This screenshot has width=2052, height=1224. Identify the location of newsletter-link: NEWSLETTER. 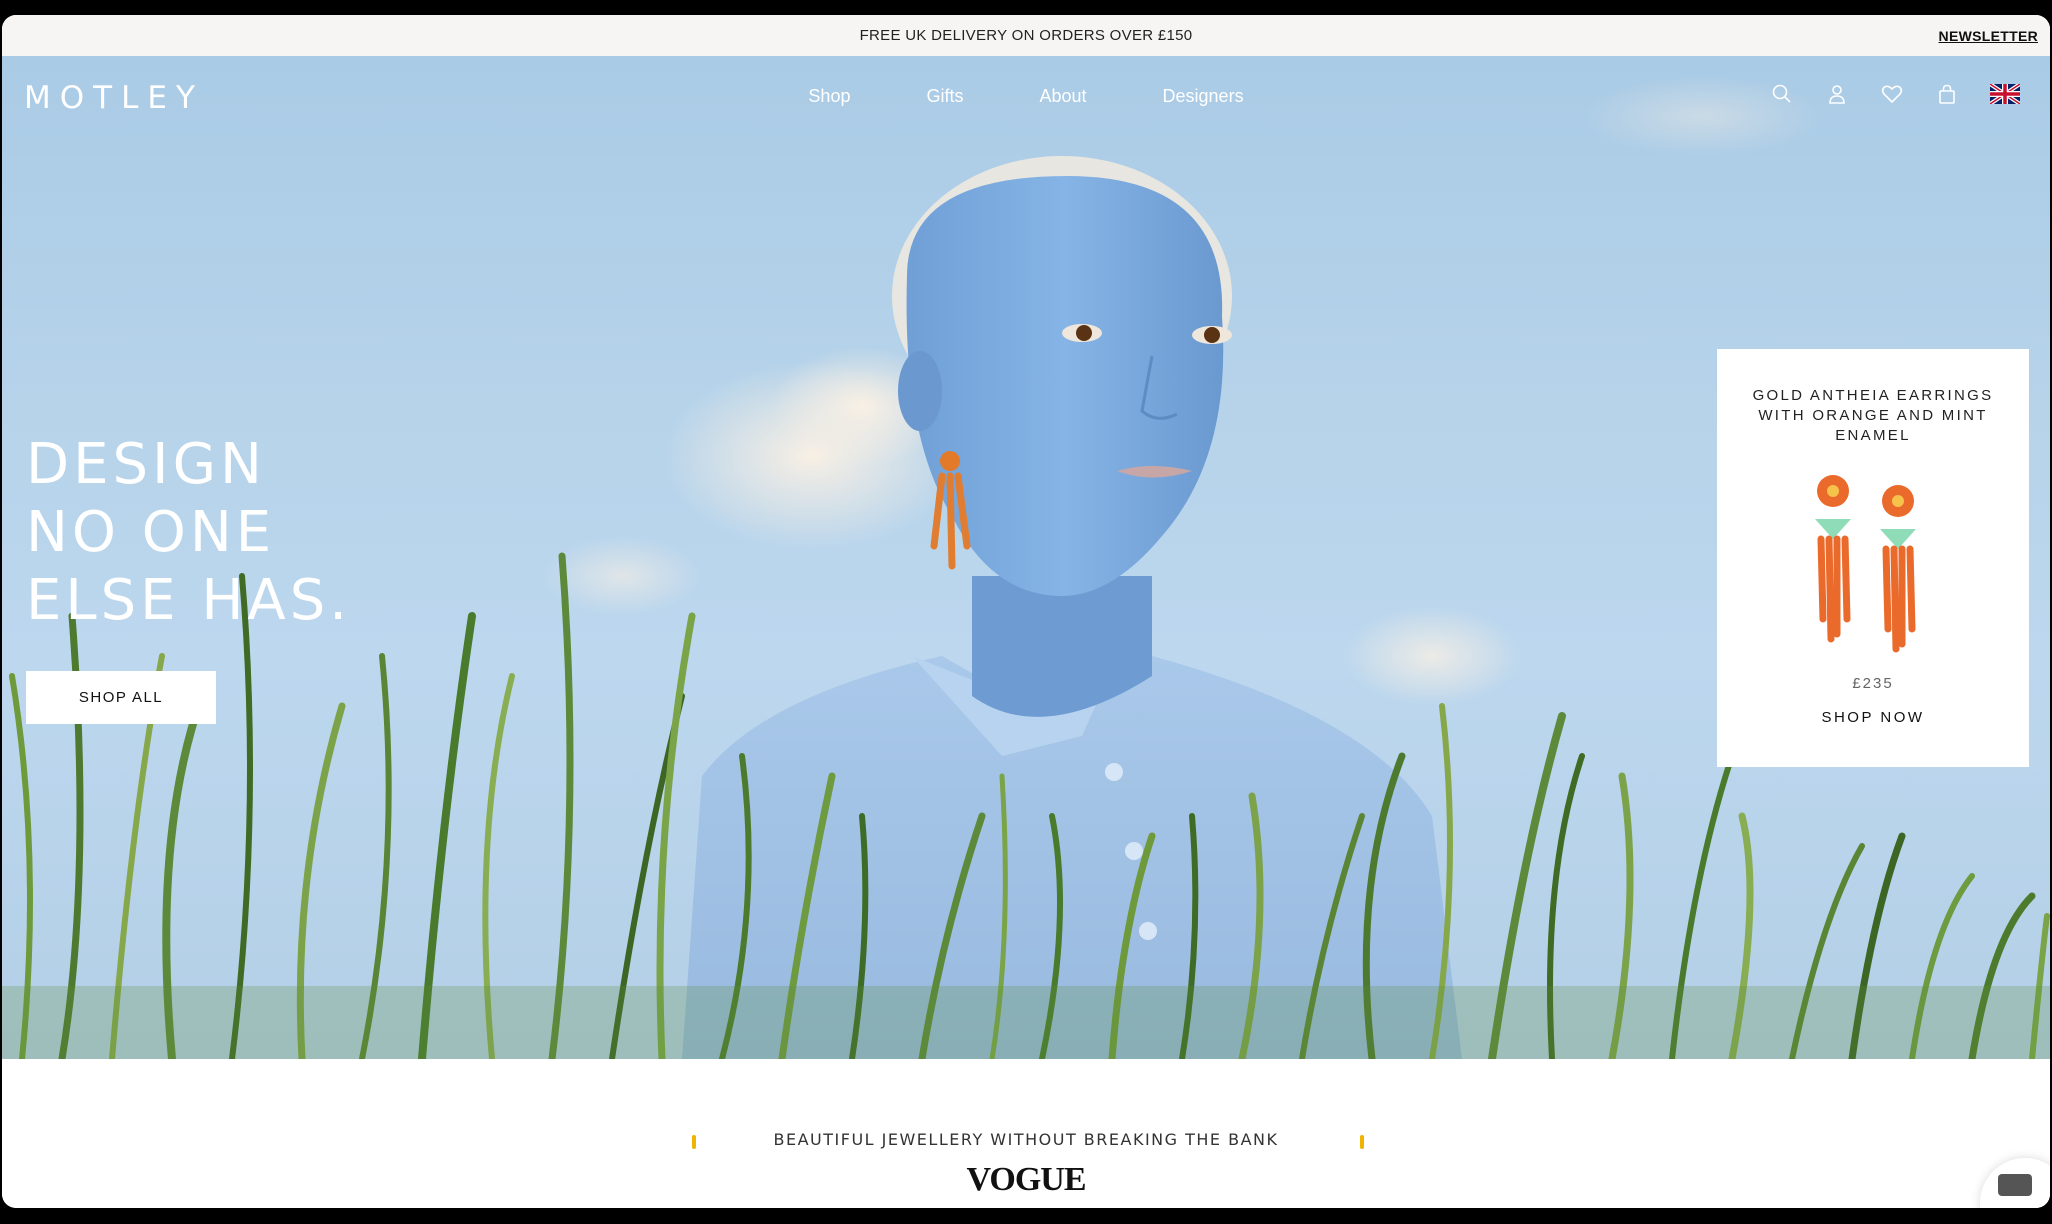
(1988, 36).